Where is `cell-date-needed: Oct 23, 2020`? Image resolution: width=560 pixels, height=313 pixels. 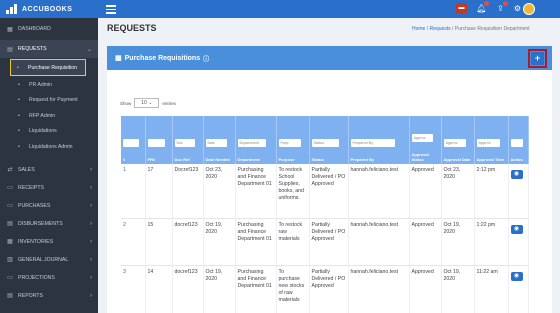
cell-date-needed: Oct 23, 2020 is located at coordinates (219, 191).